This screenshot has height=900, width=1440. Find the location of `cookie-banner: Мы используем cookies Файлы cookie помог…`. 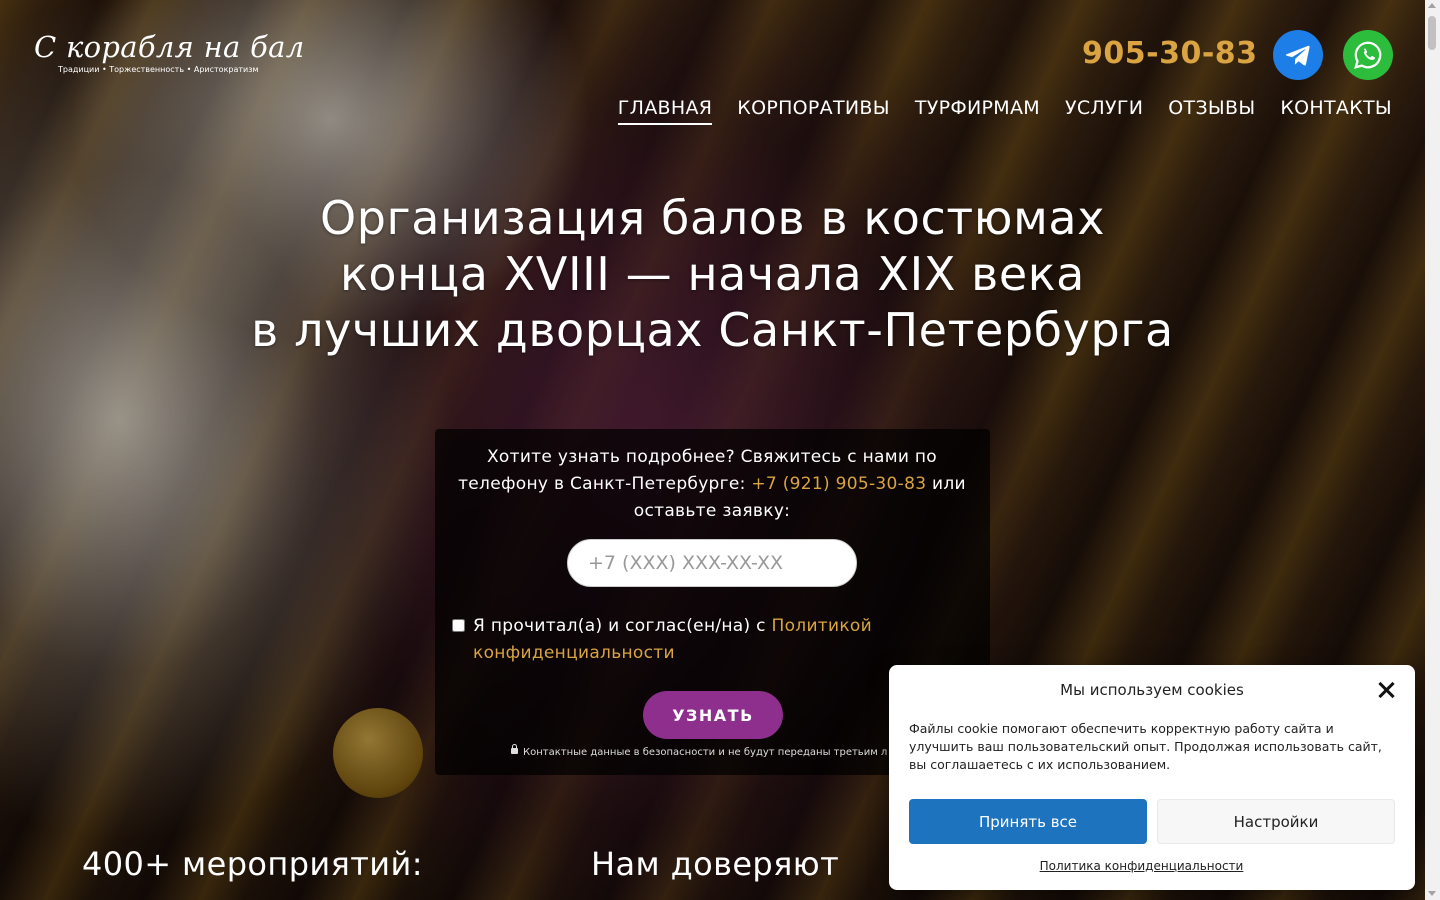

cookie-banner: Мы используем cookies Файлы cookie помог… is located at coordinates (1152, 777).